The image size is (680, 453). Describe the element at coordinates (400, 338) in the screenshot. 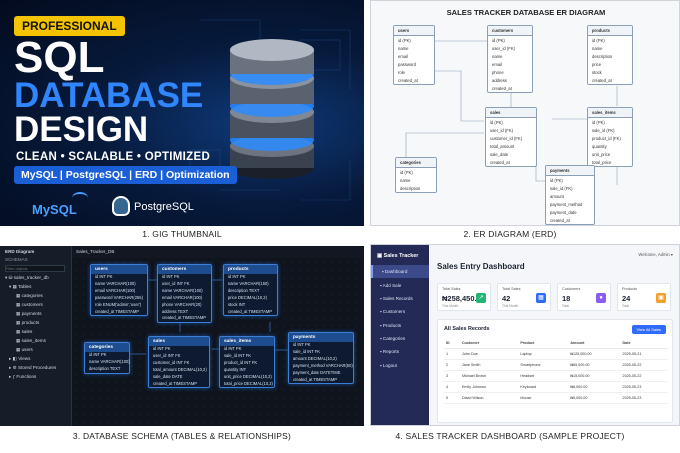

I see `sidebar-item-categories: ▪ Categories` at that location.